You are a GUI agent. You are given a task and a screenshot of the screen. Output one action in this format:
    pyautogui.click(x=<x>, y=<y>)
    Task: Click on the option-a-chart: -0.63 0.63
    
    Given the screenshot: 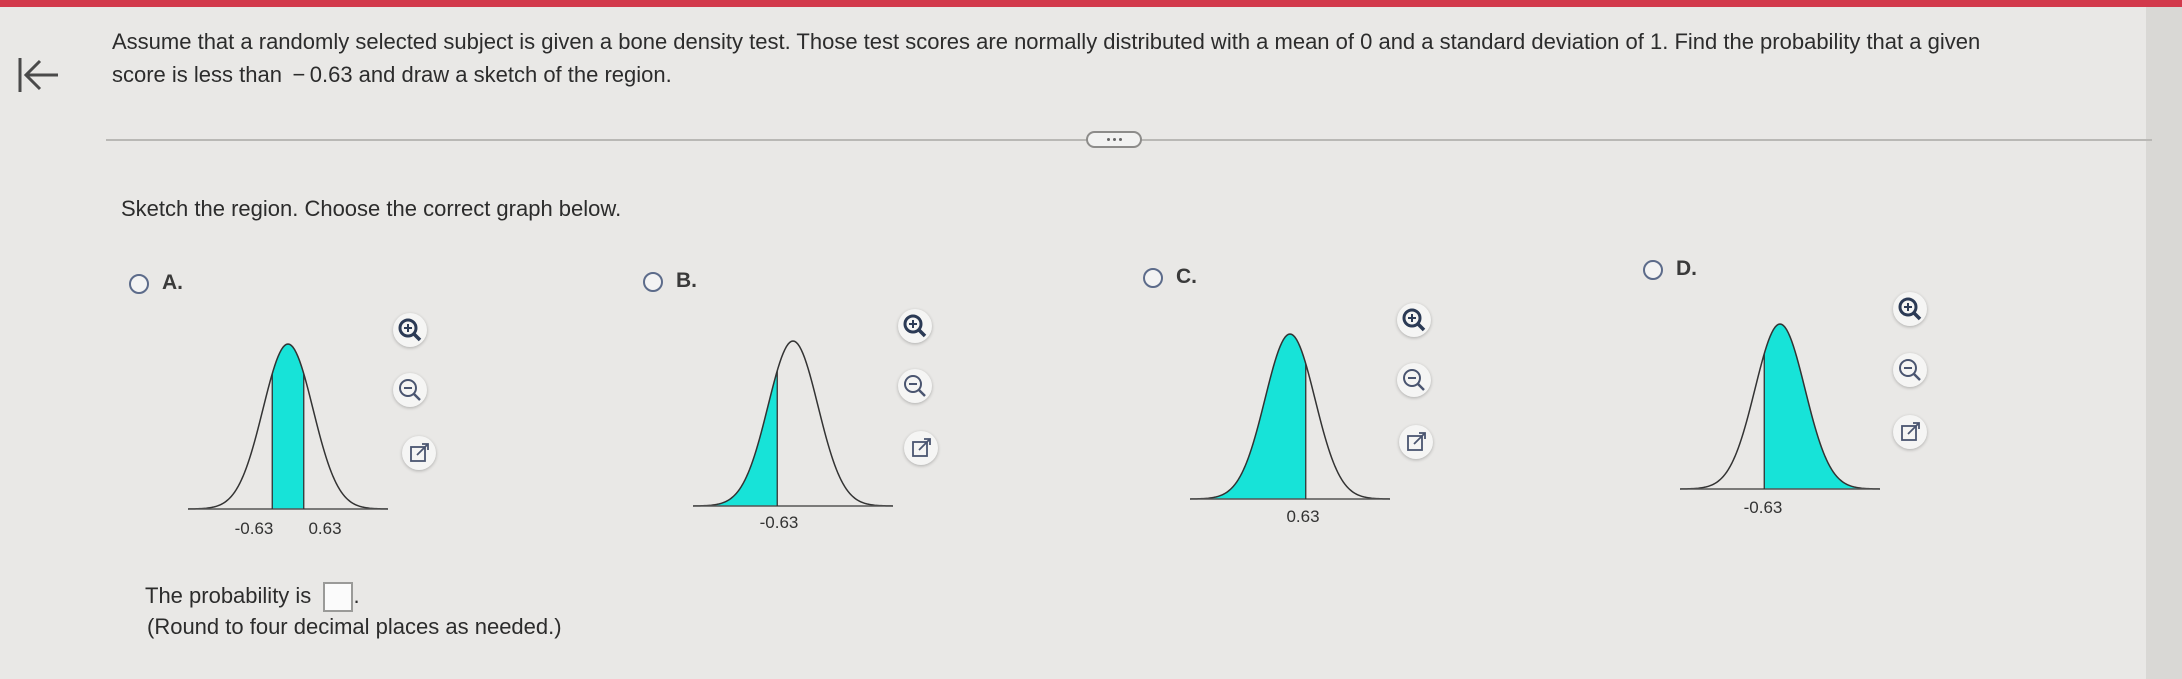 What is the action you would take?
    pyautogui.click(x=288, y=440)
    